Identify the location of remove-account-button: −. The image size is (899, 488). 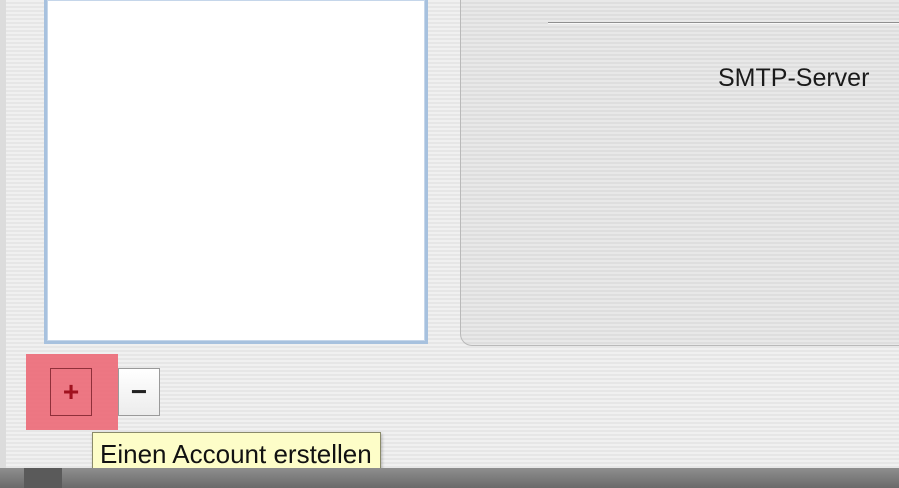
(139, 392).